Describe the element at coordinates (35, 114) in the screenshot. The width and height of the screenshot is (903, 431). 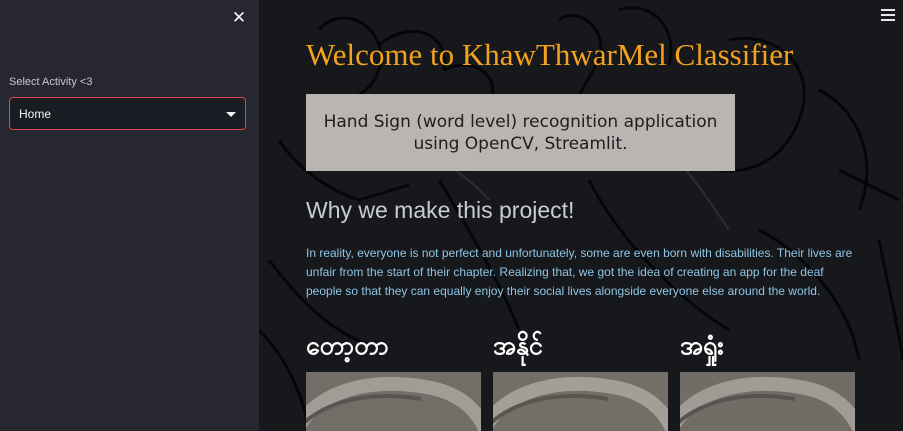
I see `activity-select-value: Home` at that location.